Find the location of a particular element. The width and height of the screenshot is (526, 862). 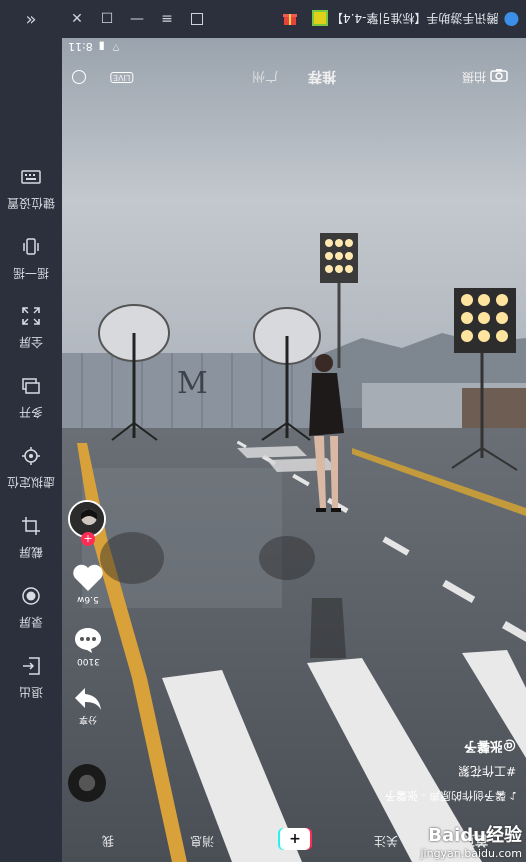

sidebar-item-label: 摇一摇 is located at coordinates (30, 273).